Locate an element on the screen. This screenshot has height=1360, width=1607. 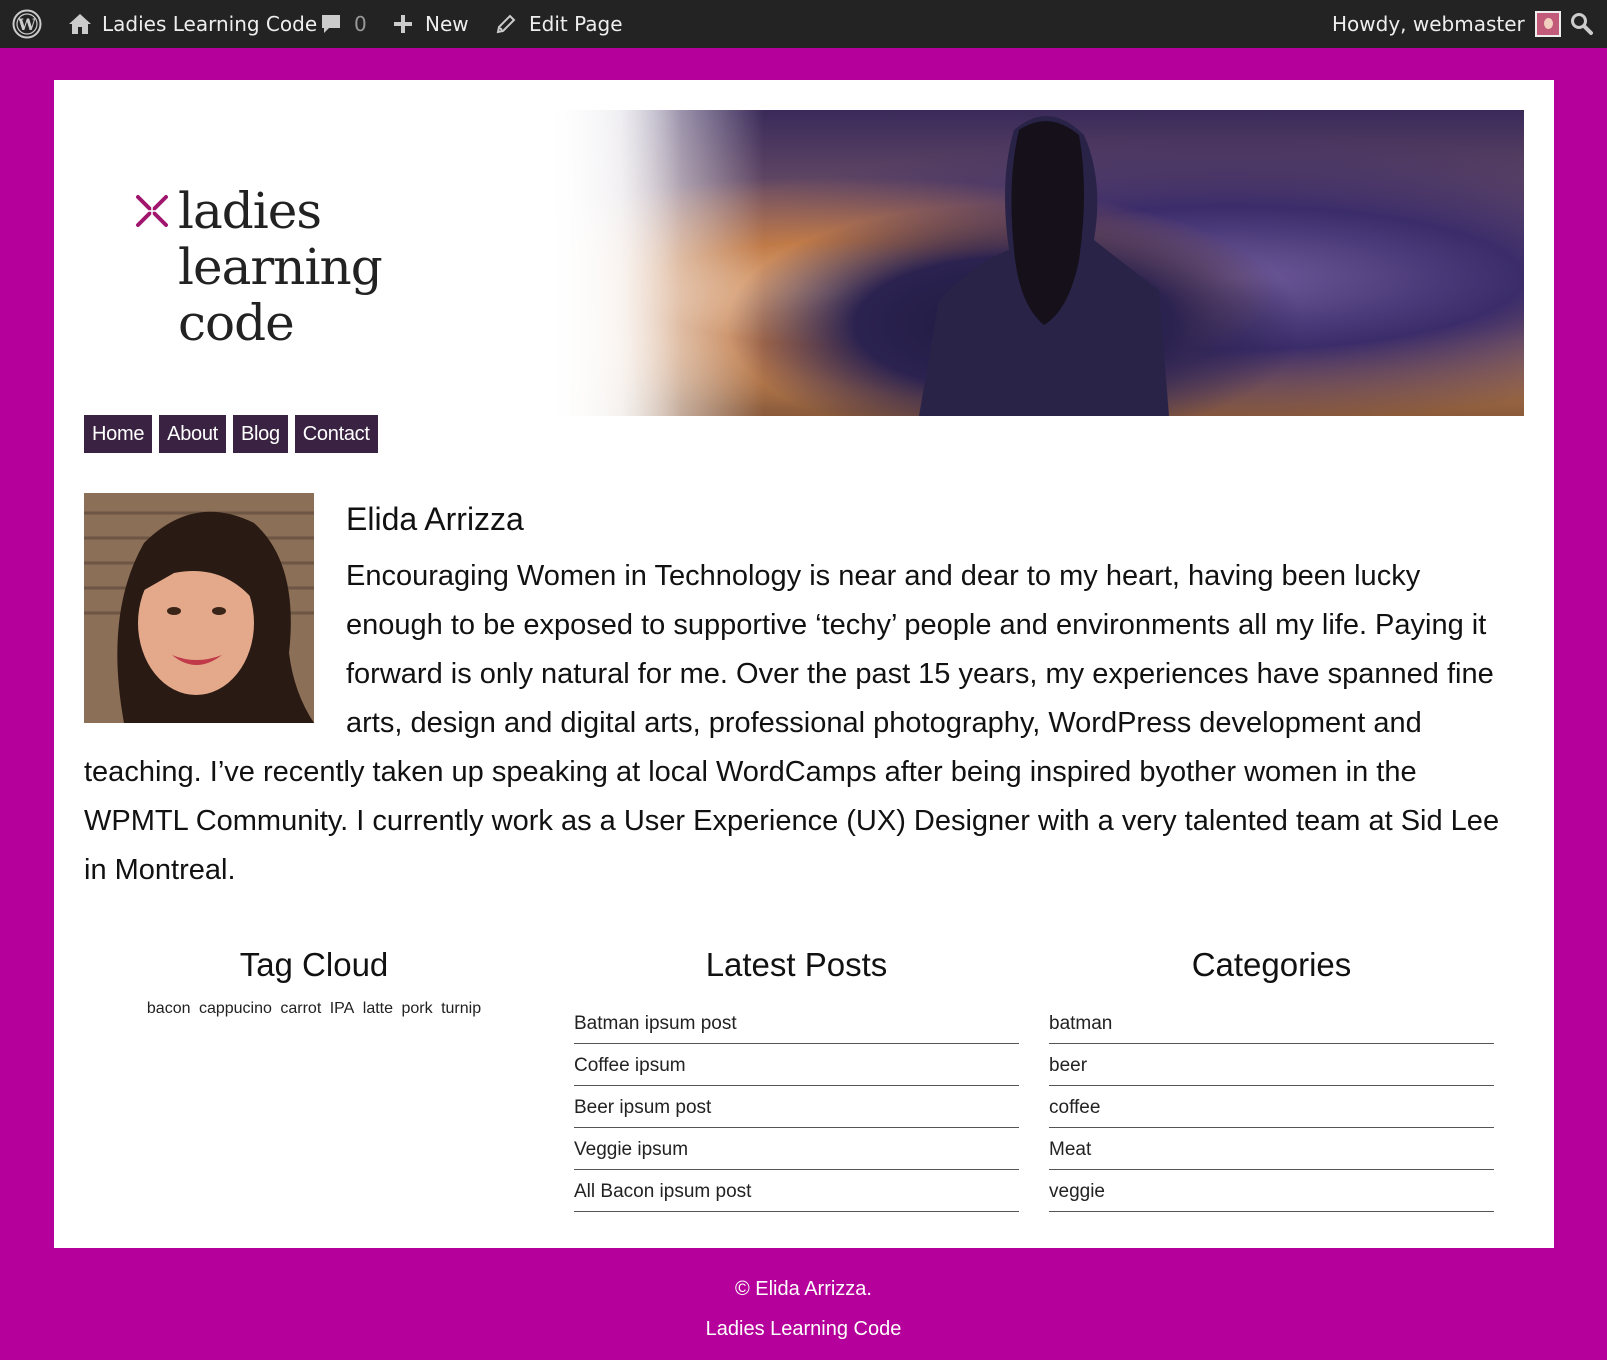
account-menu: Howdy, webmaster is located at coordinates (1446, 24).